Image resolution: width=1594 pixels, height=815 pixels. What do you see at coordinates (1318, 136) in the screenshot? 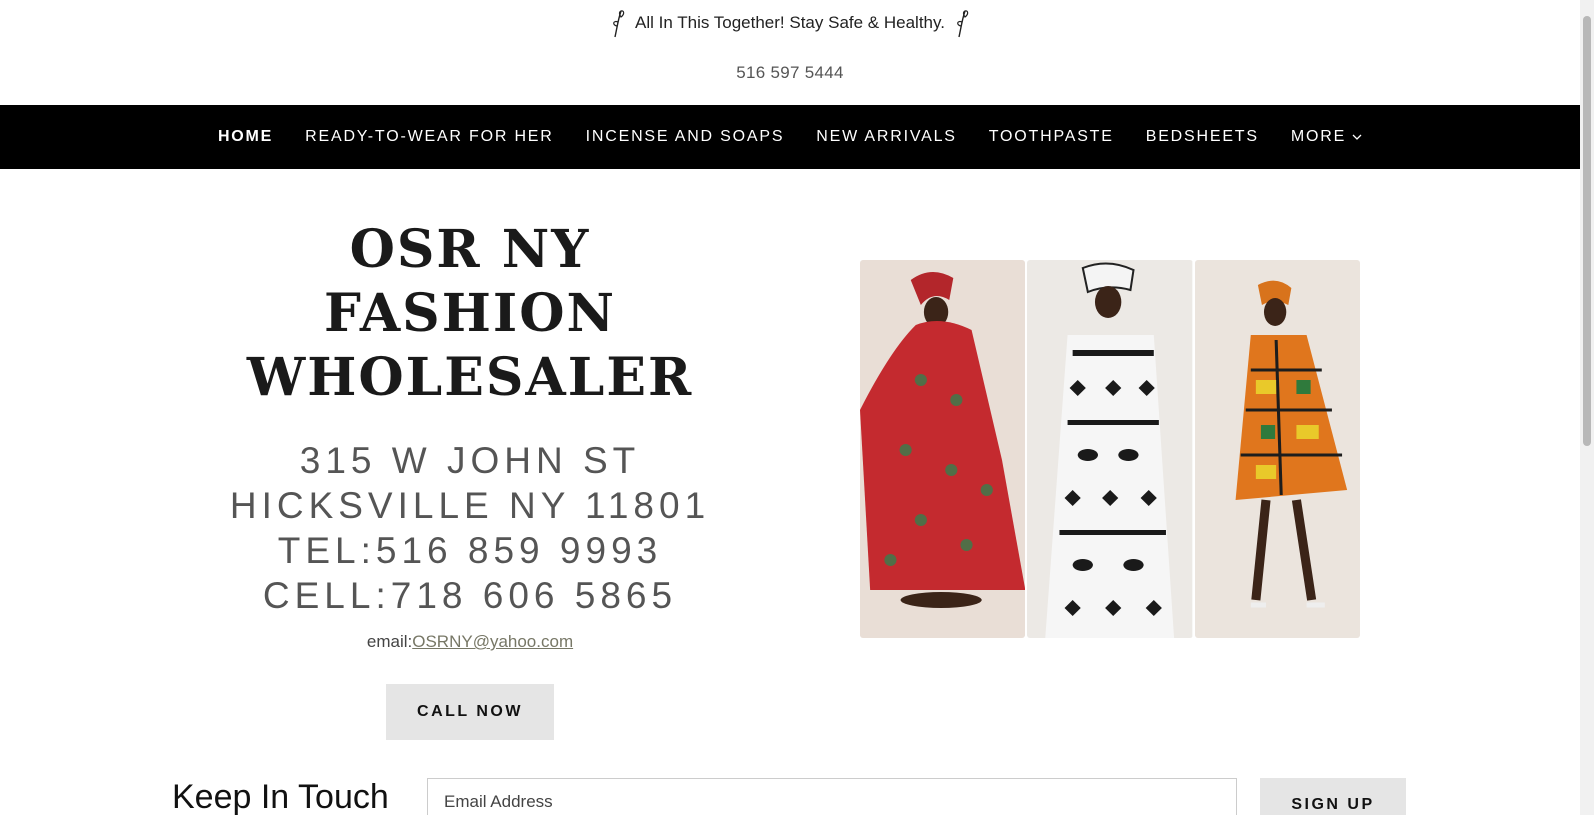
I see `nav-item-more-label: MORE` at bounding box center [1318, 136].